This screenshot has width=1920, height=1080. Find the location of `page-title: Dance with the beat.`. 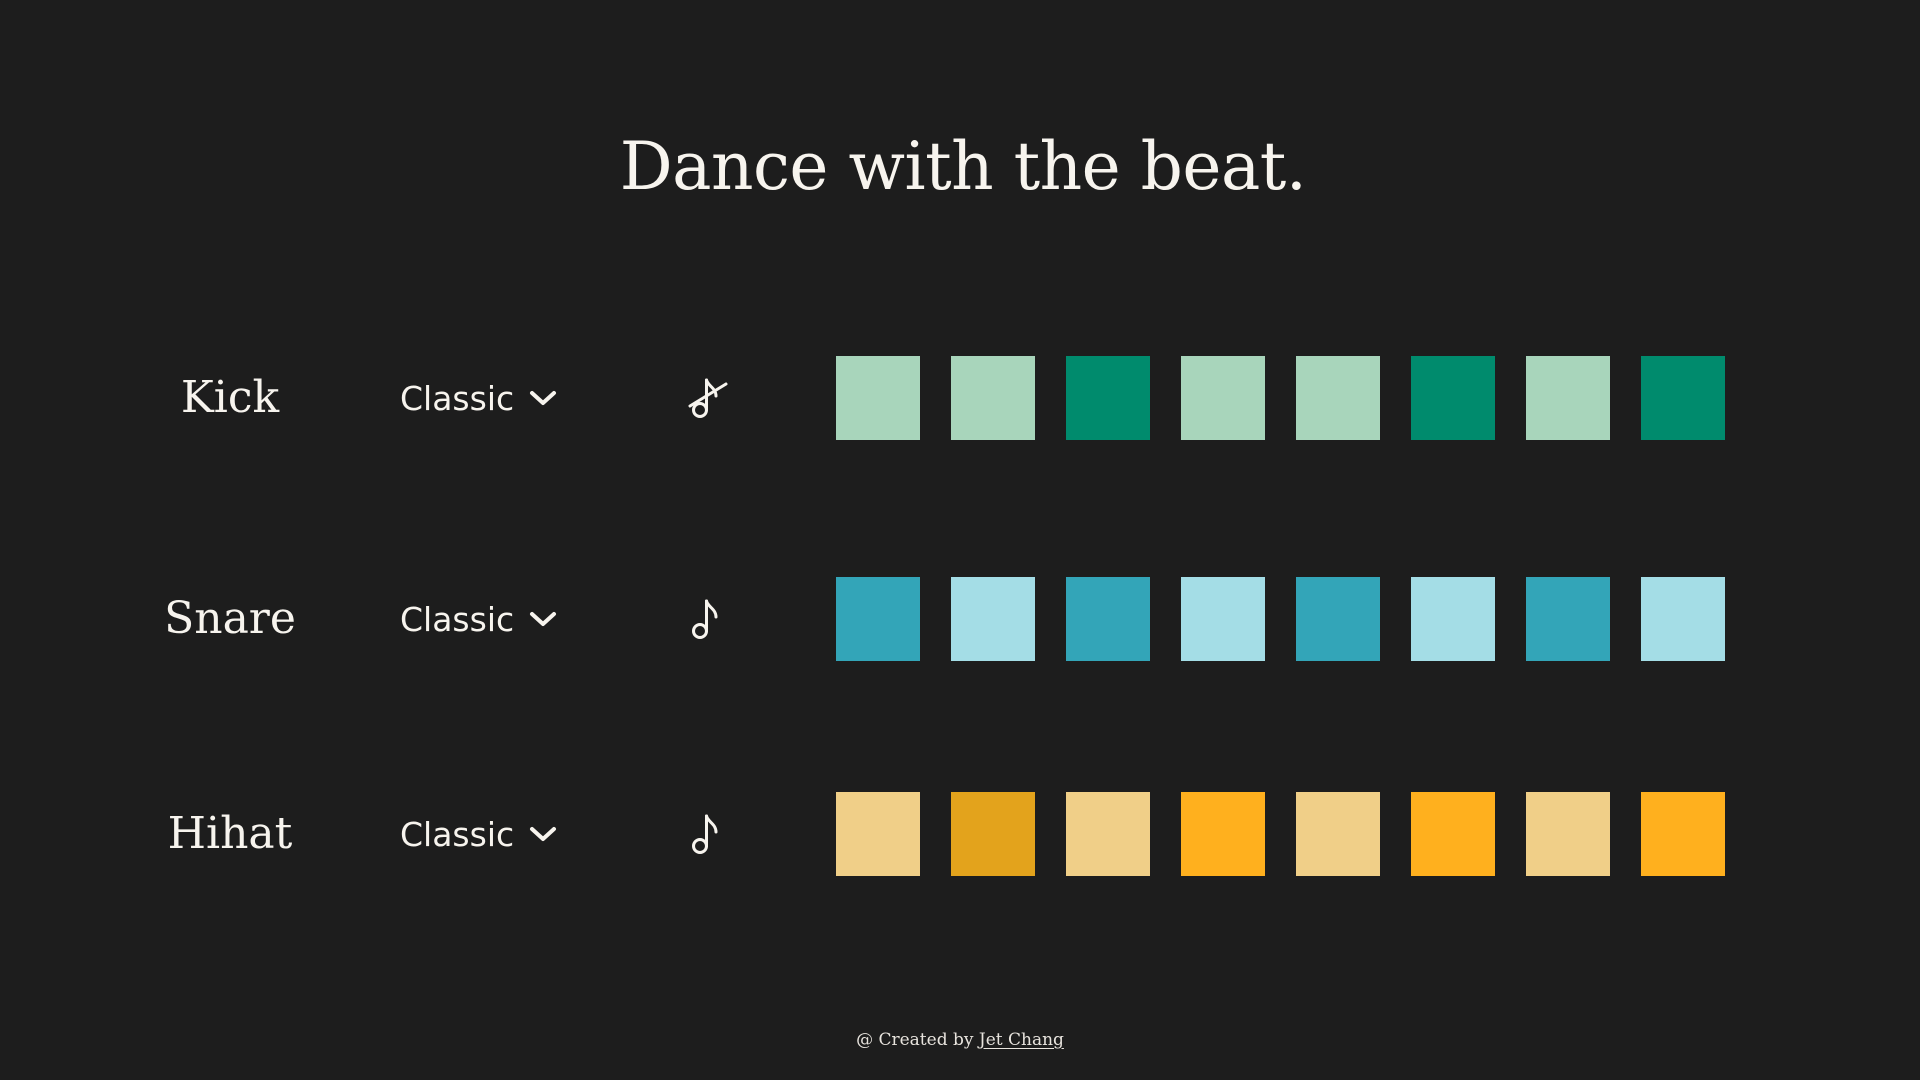

page-title: Dance with the beat. is located at coordinates (963, 166).